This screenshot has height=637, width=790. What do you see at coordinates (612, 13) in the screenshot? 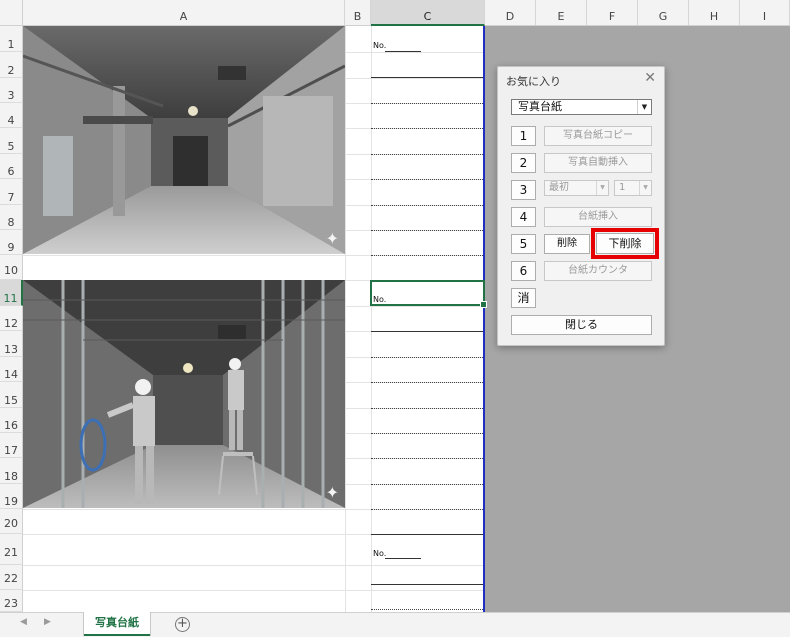
I see `column-header-f: F` at bounding box center [612, 13].